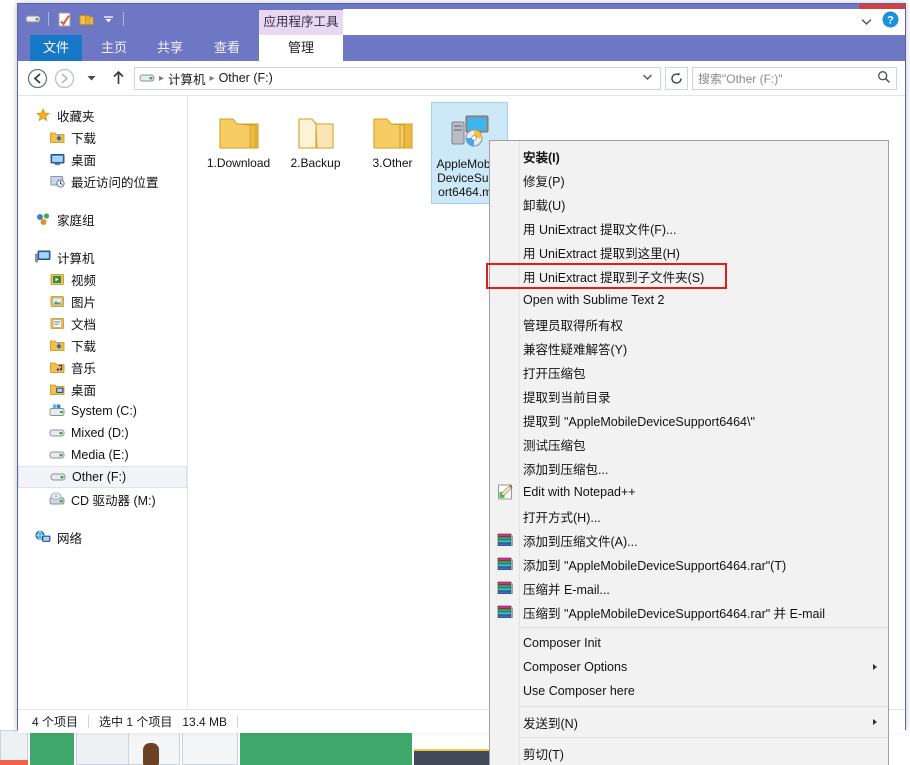  I want to click on context-menu-item: 管理员取得所有权, so click(689, 324).